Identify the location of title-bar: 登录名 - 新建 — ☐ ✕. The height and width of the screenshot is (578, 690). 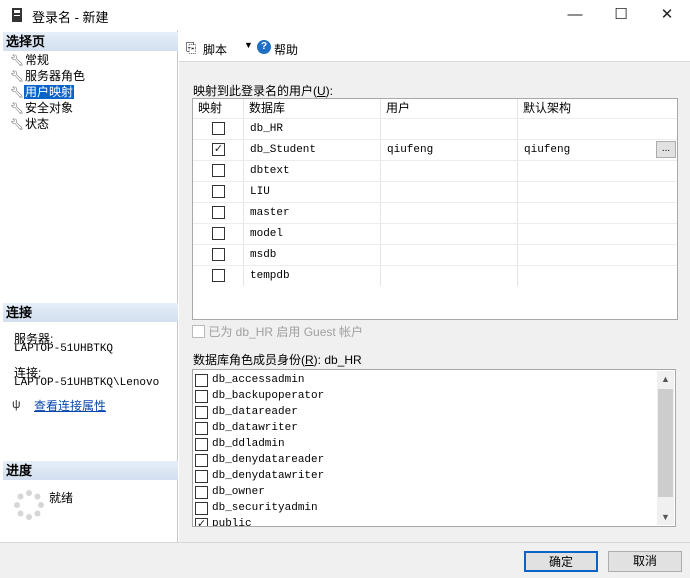
(345, 15).